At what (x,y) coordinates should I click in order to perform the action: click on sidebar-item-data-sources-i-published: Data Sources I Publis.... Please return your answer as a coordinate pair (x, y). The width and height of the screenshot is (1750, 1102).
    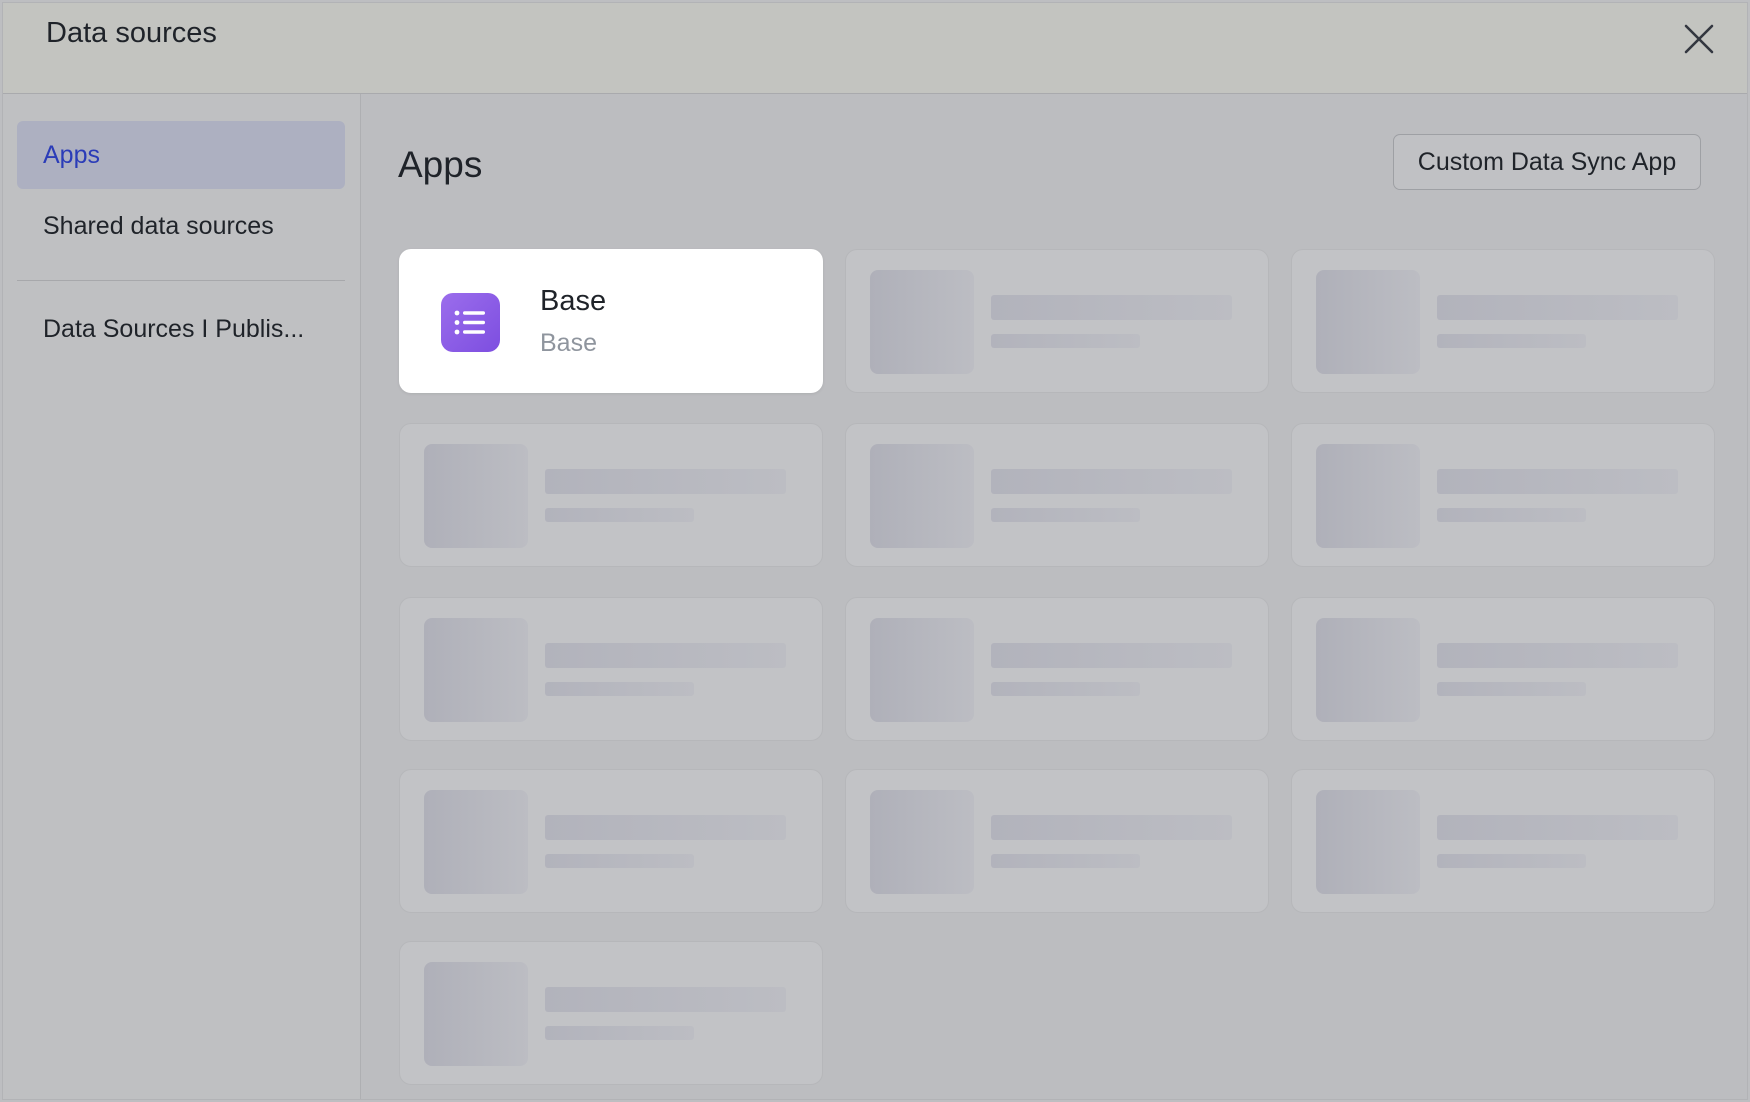
    Looking at the image, I should click on (181, 329).